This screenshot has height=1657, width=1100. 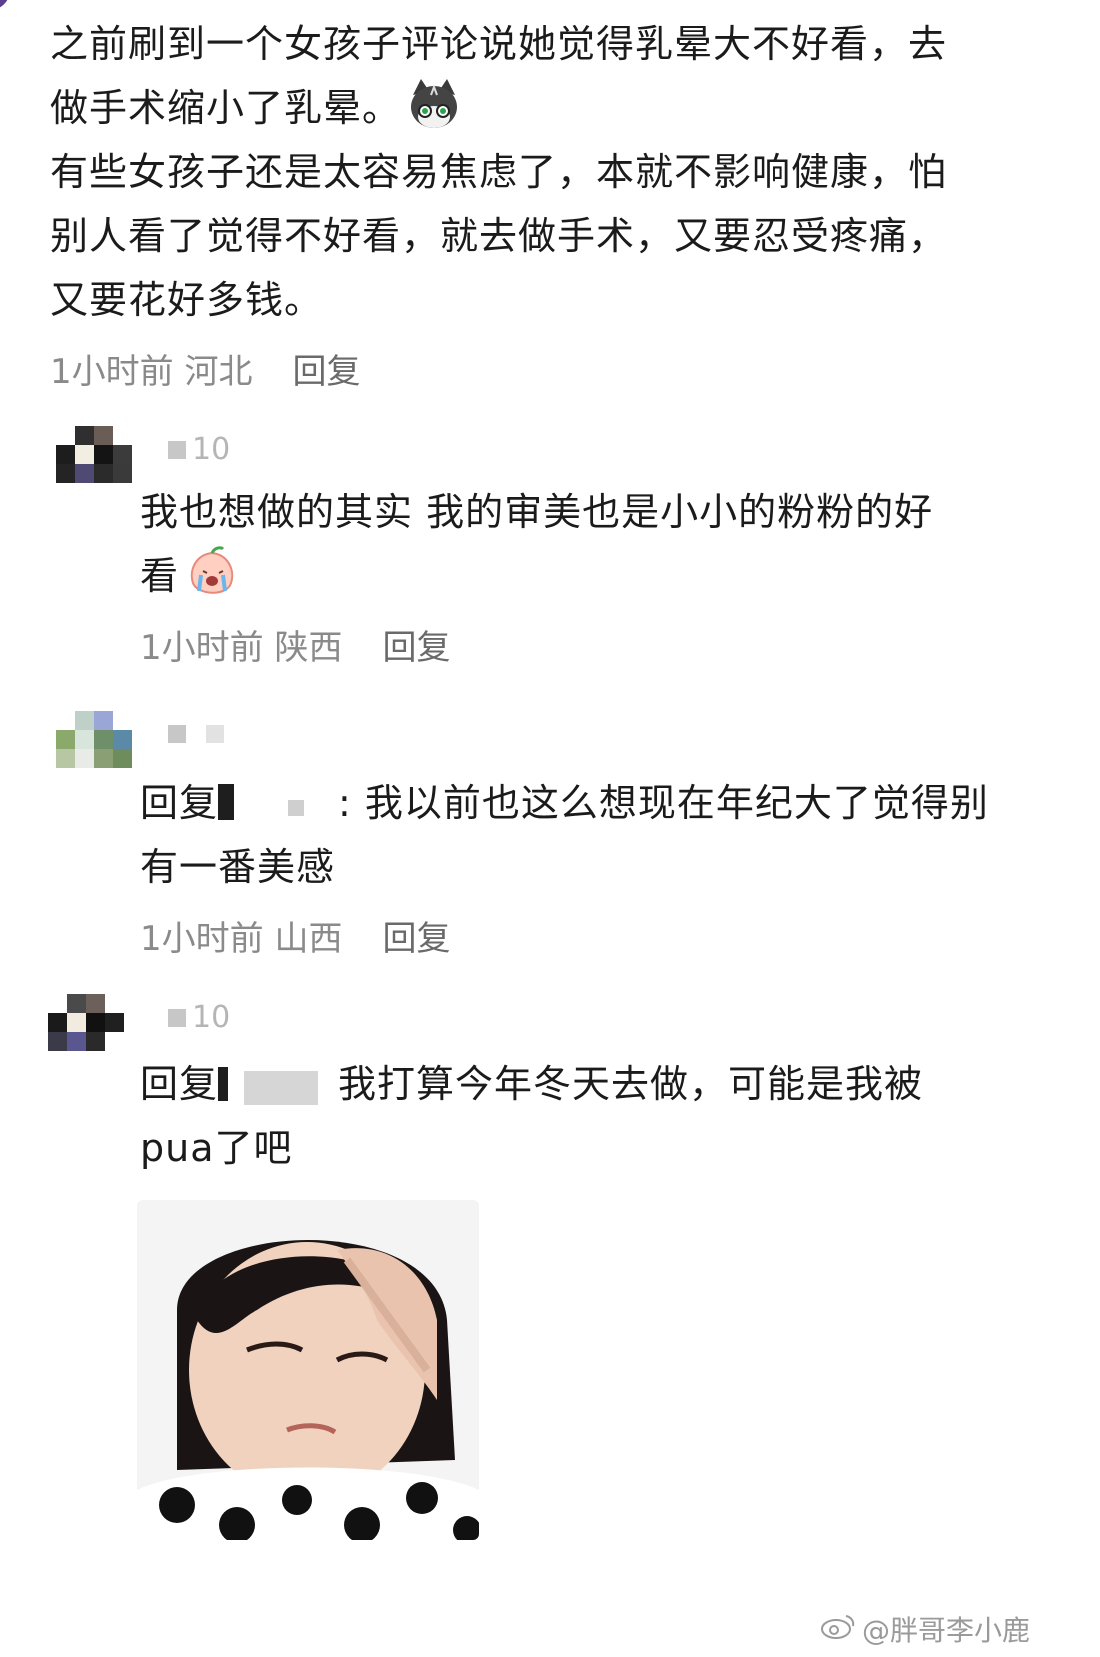 I want to click on reply-text: 回复 我打算今年冬天去做，可能是我被 pua了吧, so click(x=532, y=1116).